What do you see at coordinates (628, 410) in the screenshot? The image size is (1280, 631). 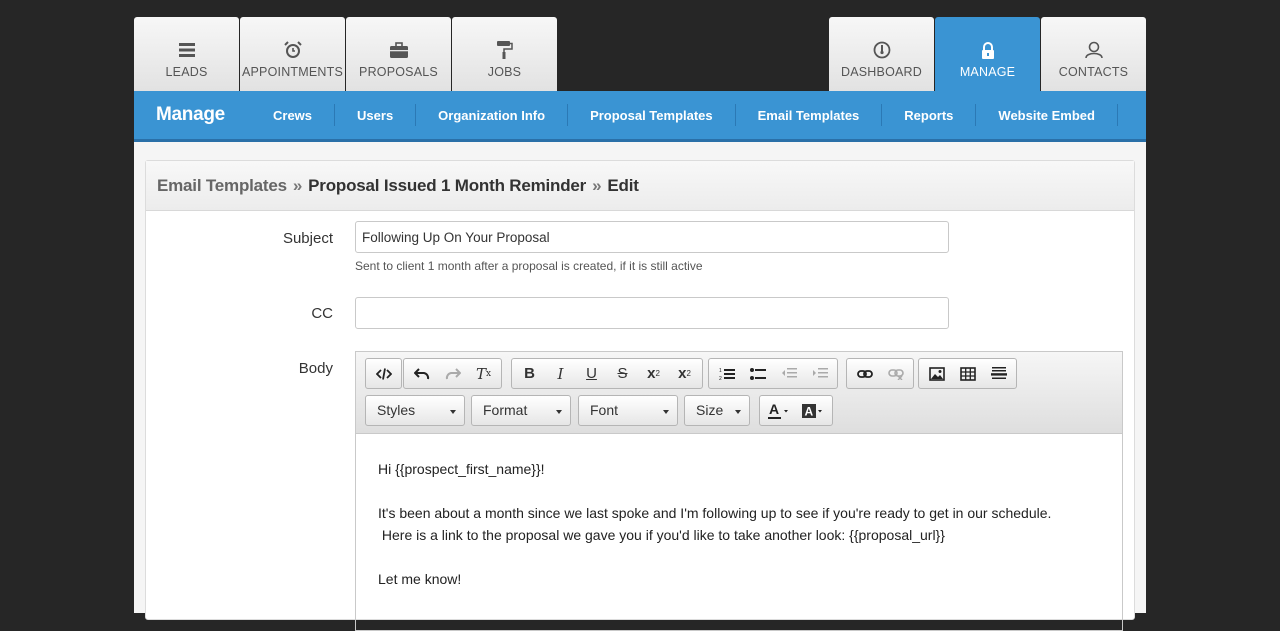 I see `font-dropdown: Font` at bounding box center [628, 410].